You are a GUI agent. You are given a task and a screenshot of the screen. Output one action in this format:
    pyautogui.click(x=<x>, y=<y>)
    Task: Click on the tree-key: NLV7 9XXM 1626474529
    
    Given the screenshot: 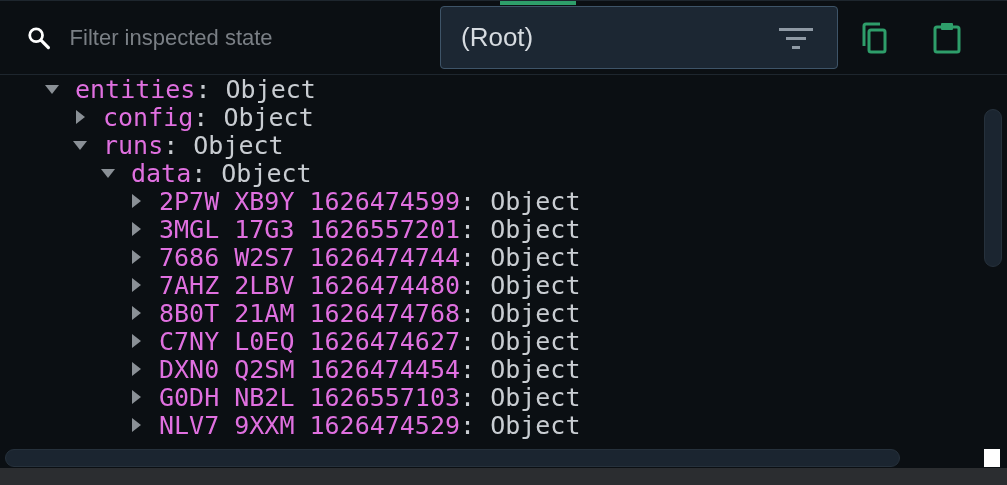 What is the action you would take?
    pyautogui.click(x=310, y=425)
    